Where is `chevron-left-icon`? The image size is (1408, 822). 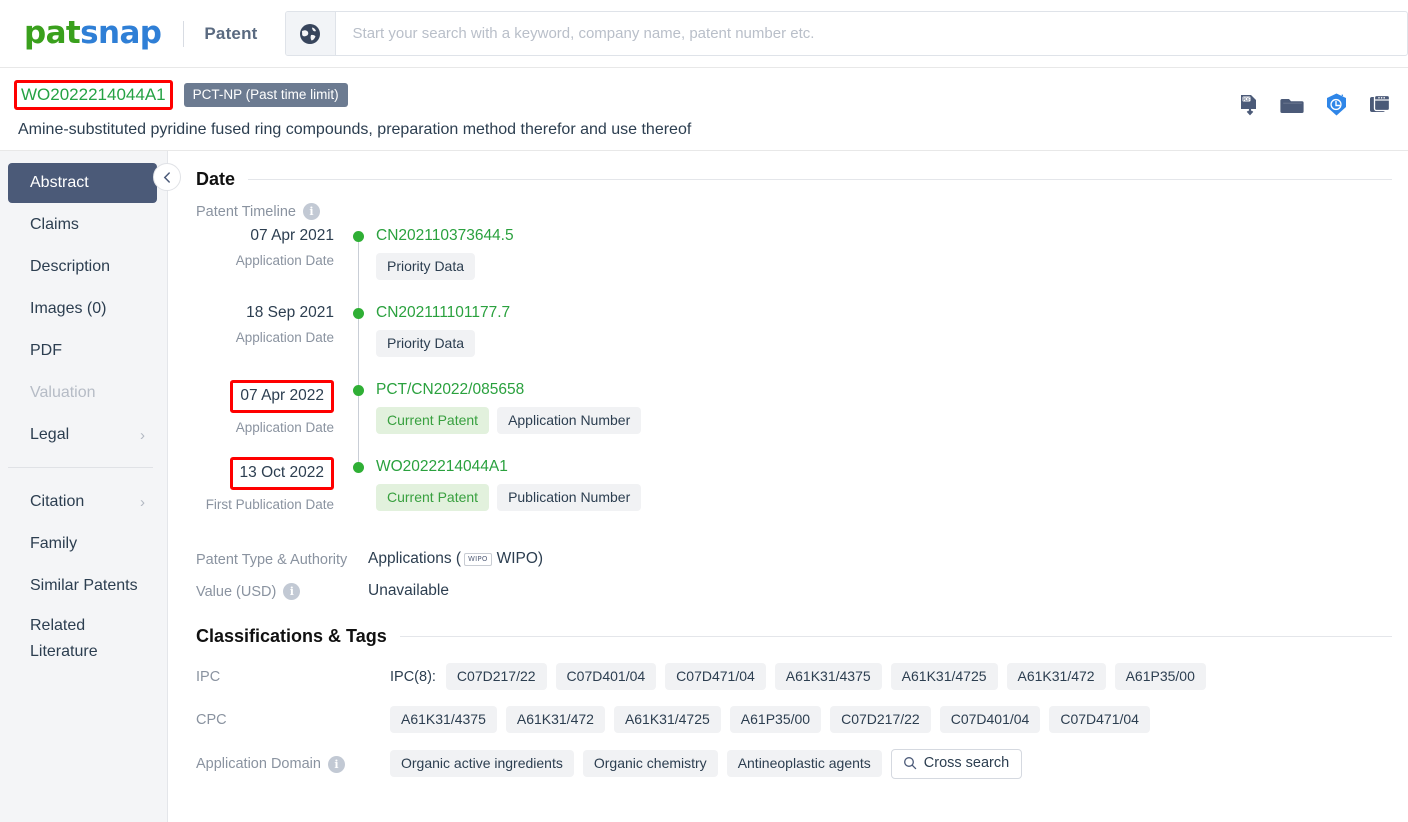 chevron-left-icon is located at coordinates (166, 177).